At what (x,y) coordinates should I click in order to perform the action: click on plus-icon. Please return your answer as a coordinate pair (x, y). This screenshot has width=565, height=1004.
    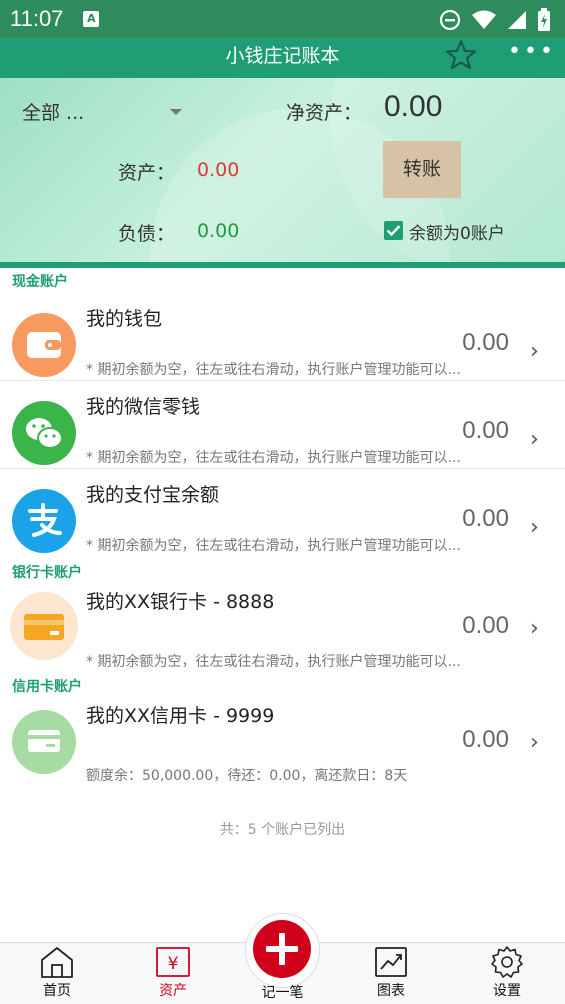
    Looking at the image, I should click on (282, 949).